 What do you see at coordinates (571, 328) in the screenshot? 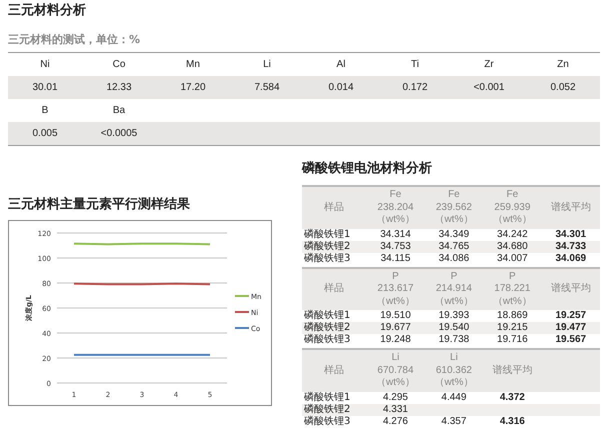
I see `average-cell-text: 19.477` at bounding box center [571, 328].